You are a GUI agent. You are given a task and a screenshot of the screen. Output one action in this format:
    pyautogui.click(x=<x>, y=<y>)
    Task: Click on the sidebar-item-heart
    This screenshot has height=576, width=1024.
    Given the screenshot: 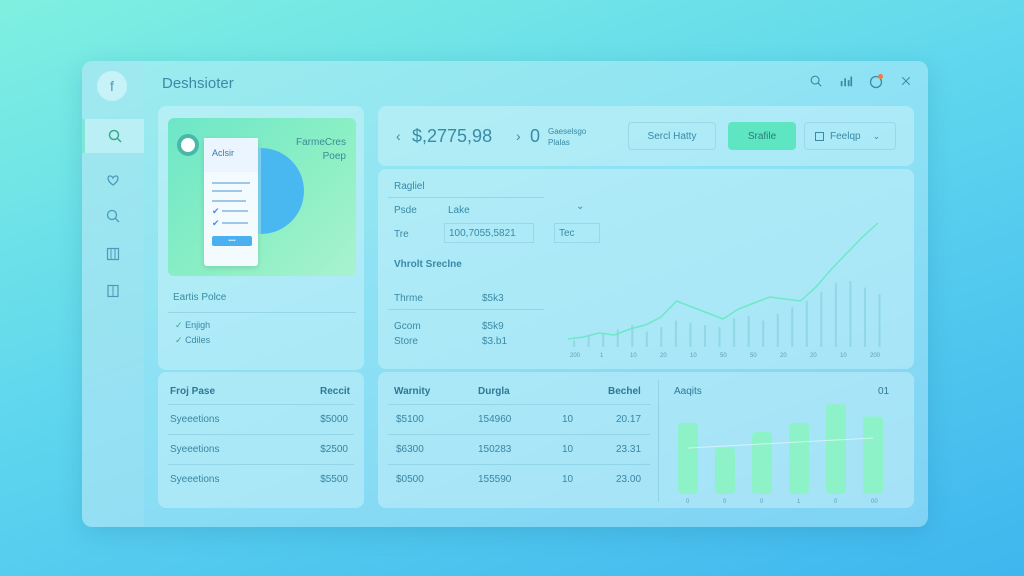 What is the action you would take?
    pyautogui.click(x=113, y=180)
    